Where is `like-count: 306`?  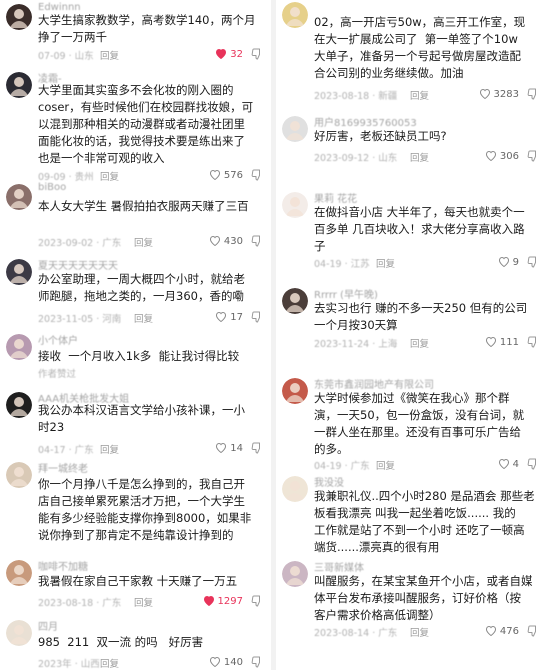 like-count: 306 is located at coordinates (509, 156).